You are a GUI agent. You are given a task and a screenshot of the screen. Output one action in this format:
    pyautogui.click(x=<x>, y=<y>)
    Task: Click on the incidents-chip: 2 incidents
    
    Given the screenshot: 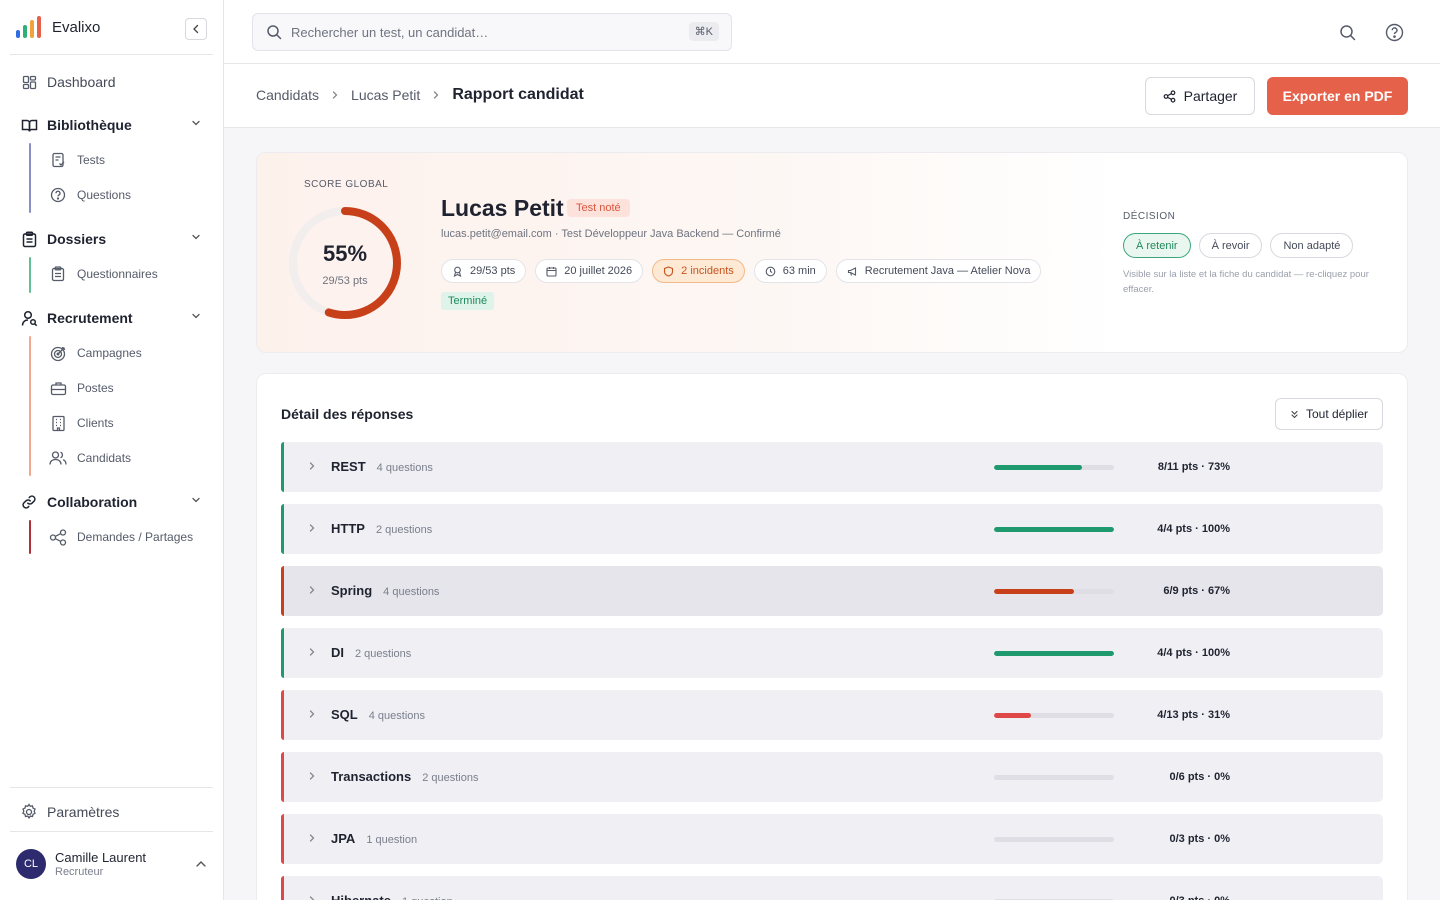 What is the action you would take?
    pyautogui.click(x=698, y=271)
    